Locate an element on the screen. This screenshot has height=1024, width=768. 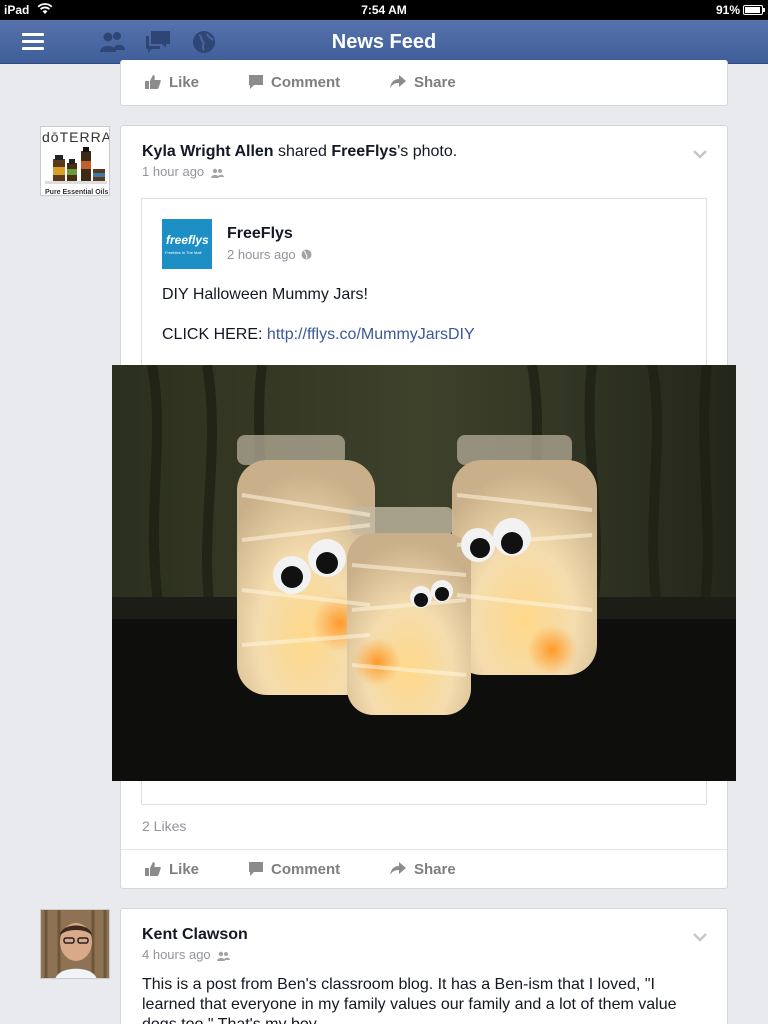
previous-post-card: Like Comment Share is located at coordinates (424, 83).